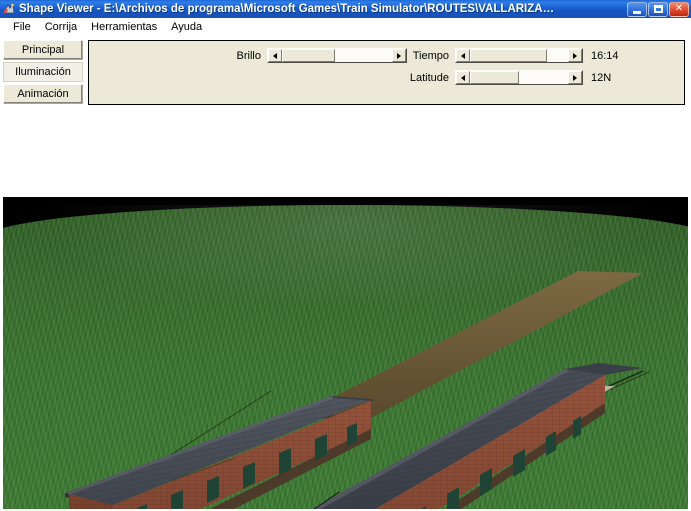  What do you see at coordinates (386, 72) in the screenshot?
I see `lighting-panel: Brillo Tiempo 16:14 Latitude 12N` at bounding box center [386, 72].